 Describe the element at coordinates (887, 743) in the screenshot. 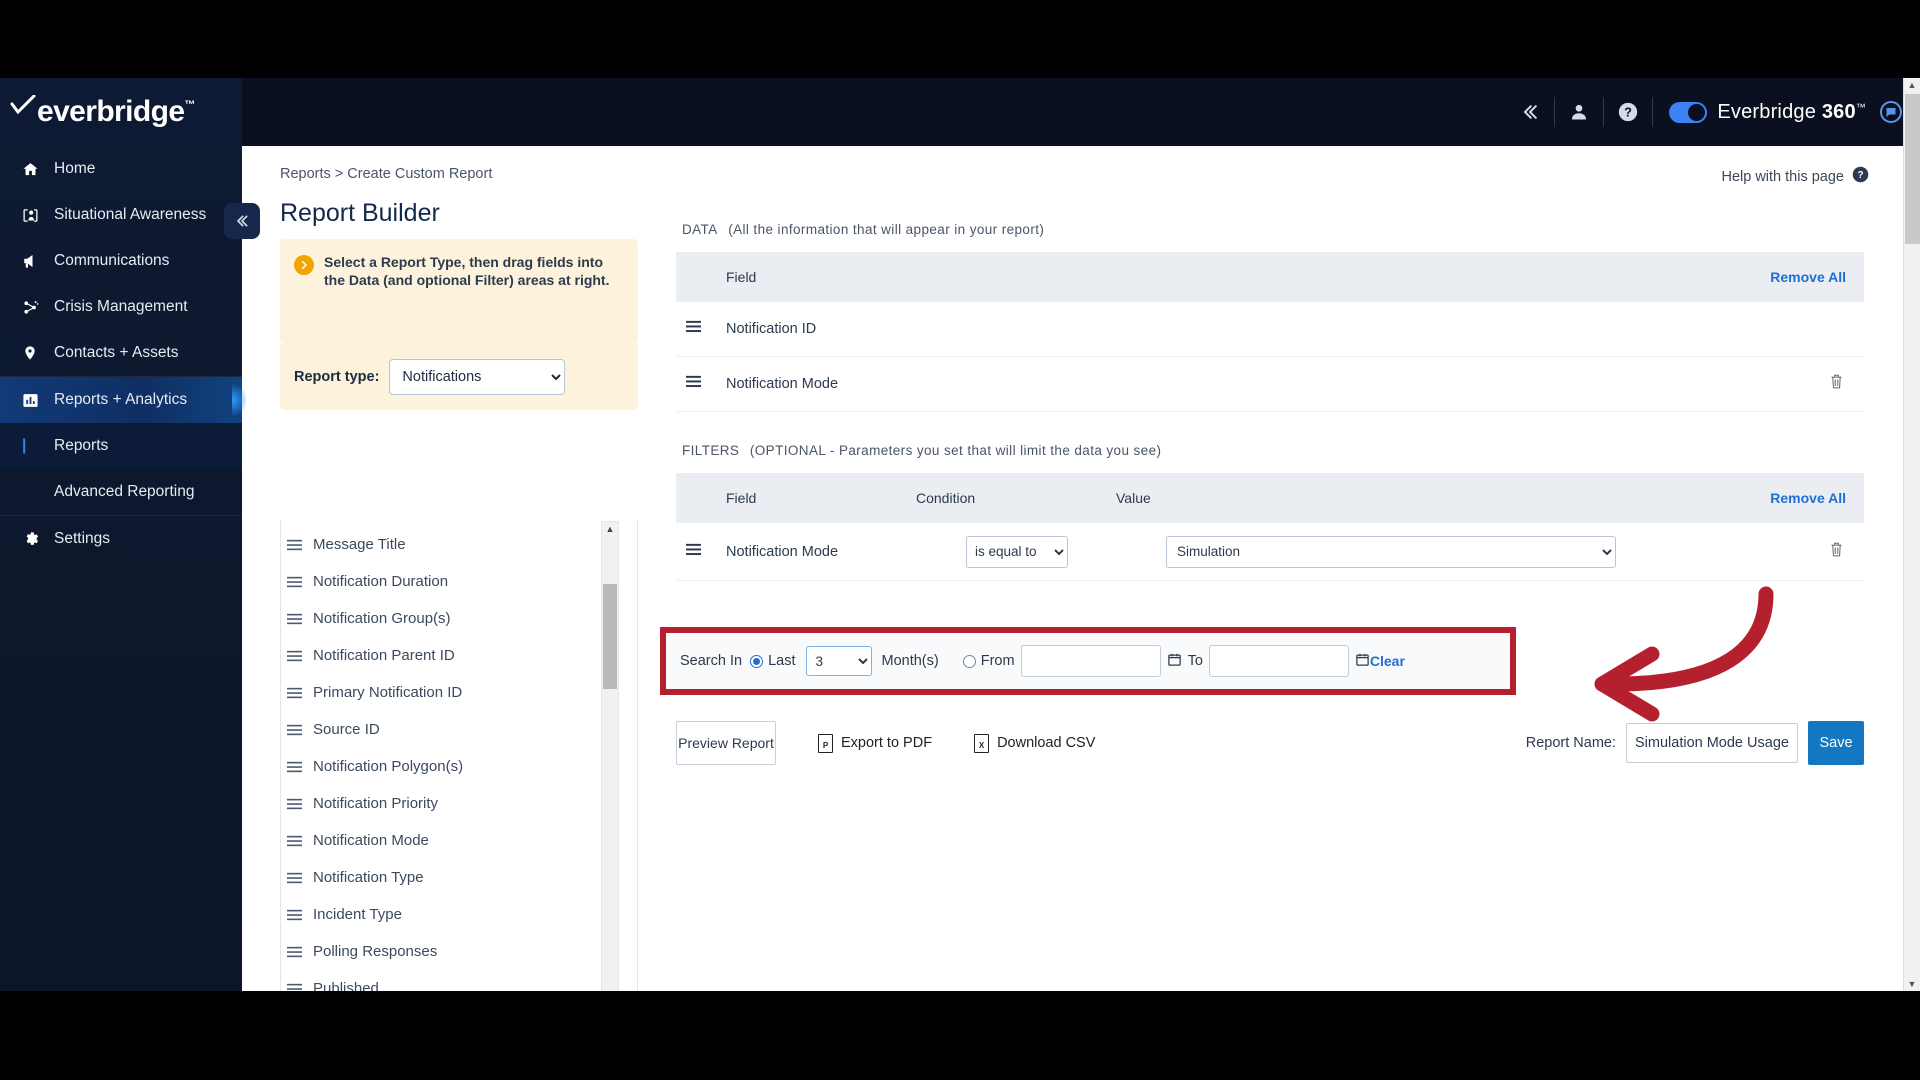

I see `export-to-pdf-label: Export to PDF` at that location.